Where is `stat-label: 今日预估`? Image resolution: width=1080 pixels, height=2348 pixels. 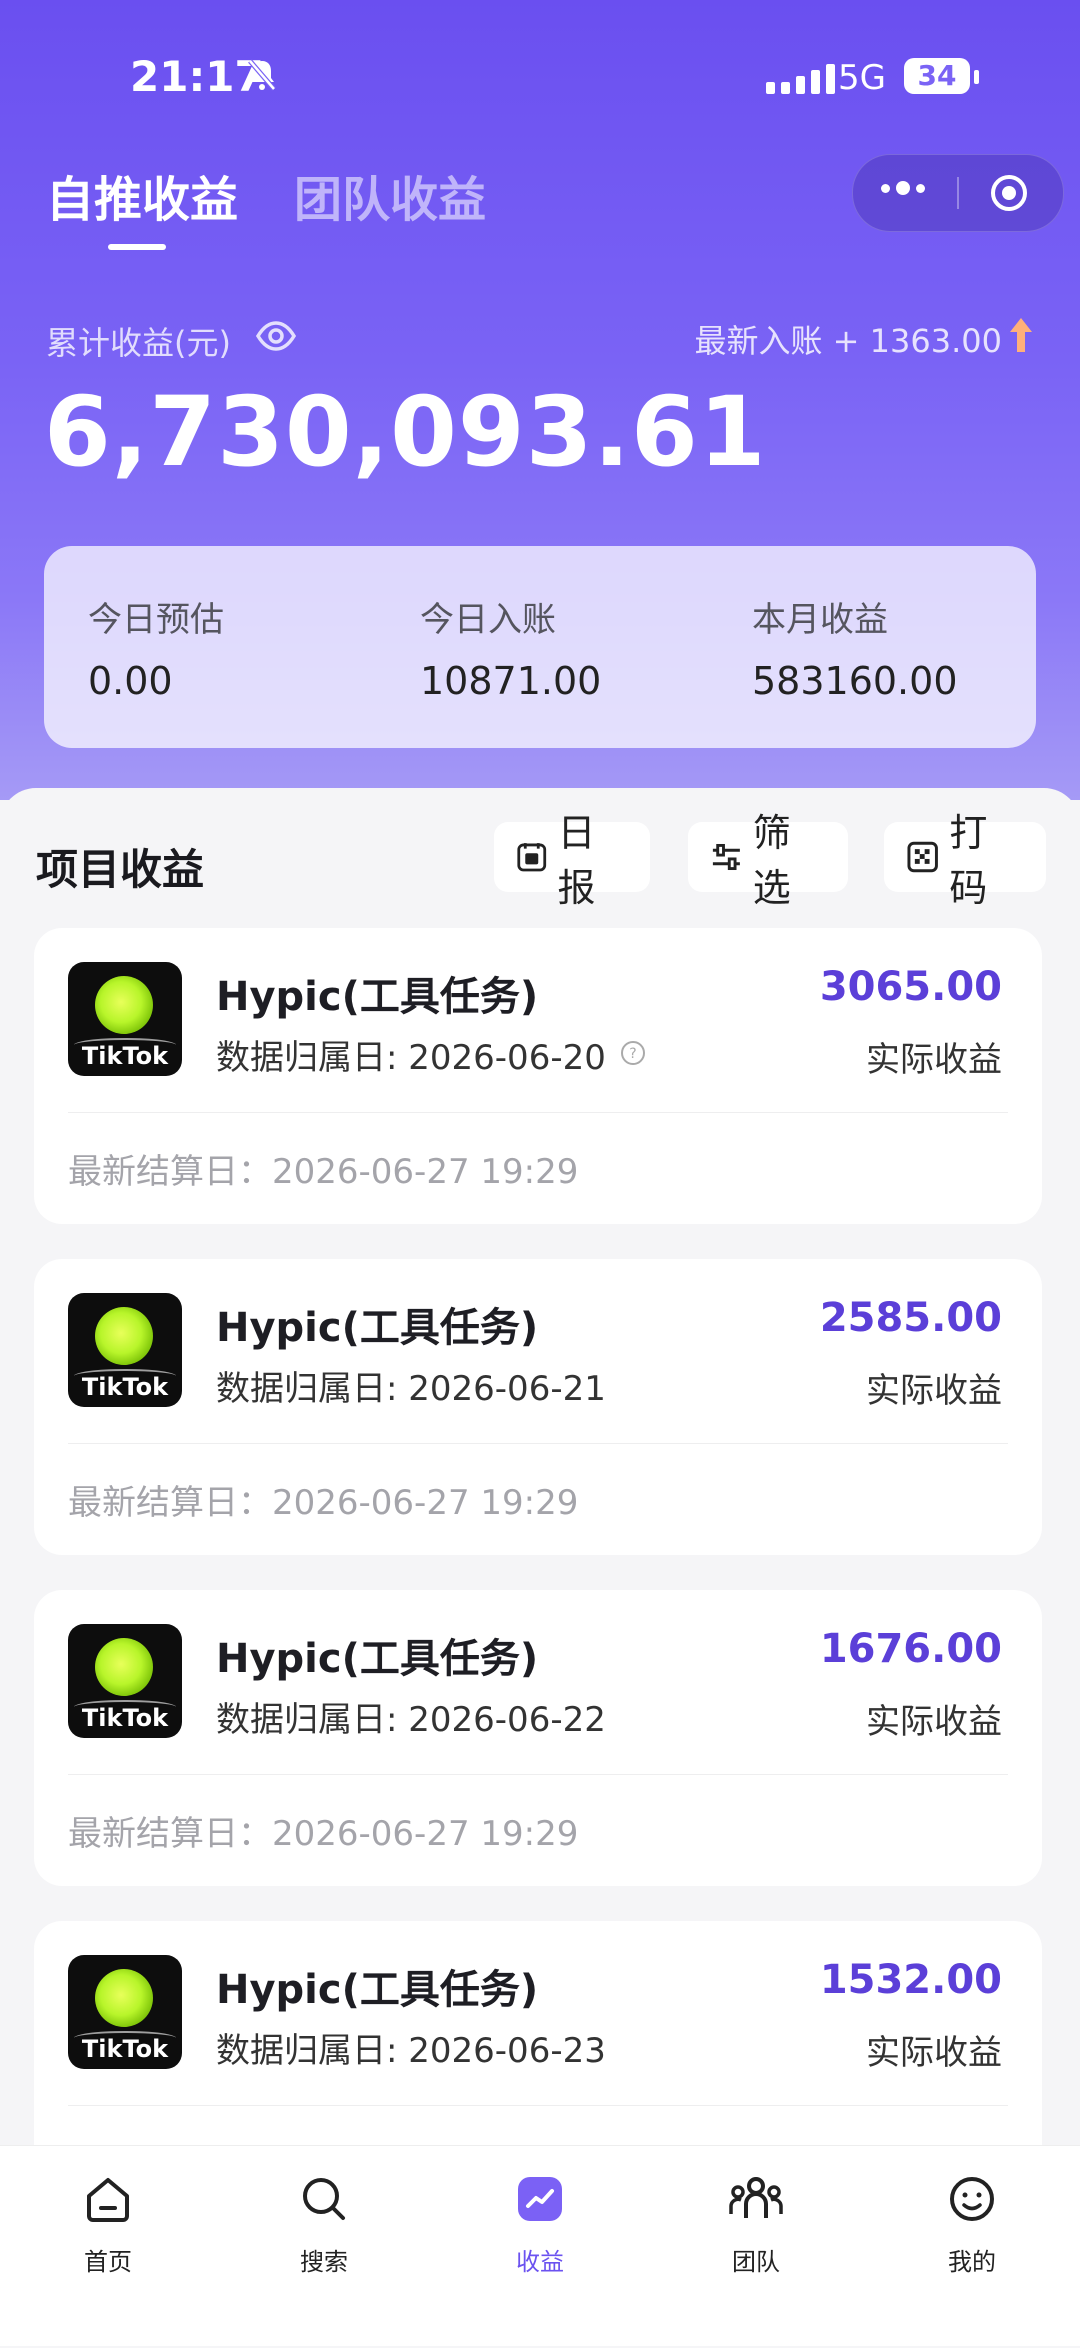 stat-label: 今日预估 is located at coordinates (156, 620).